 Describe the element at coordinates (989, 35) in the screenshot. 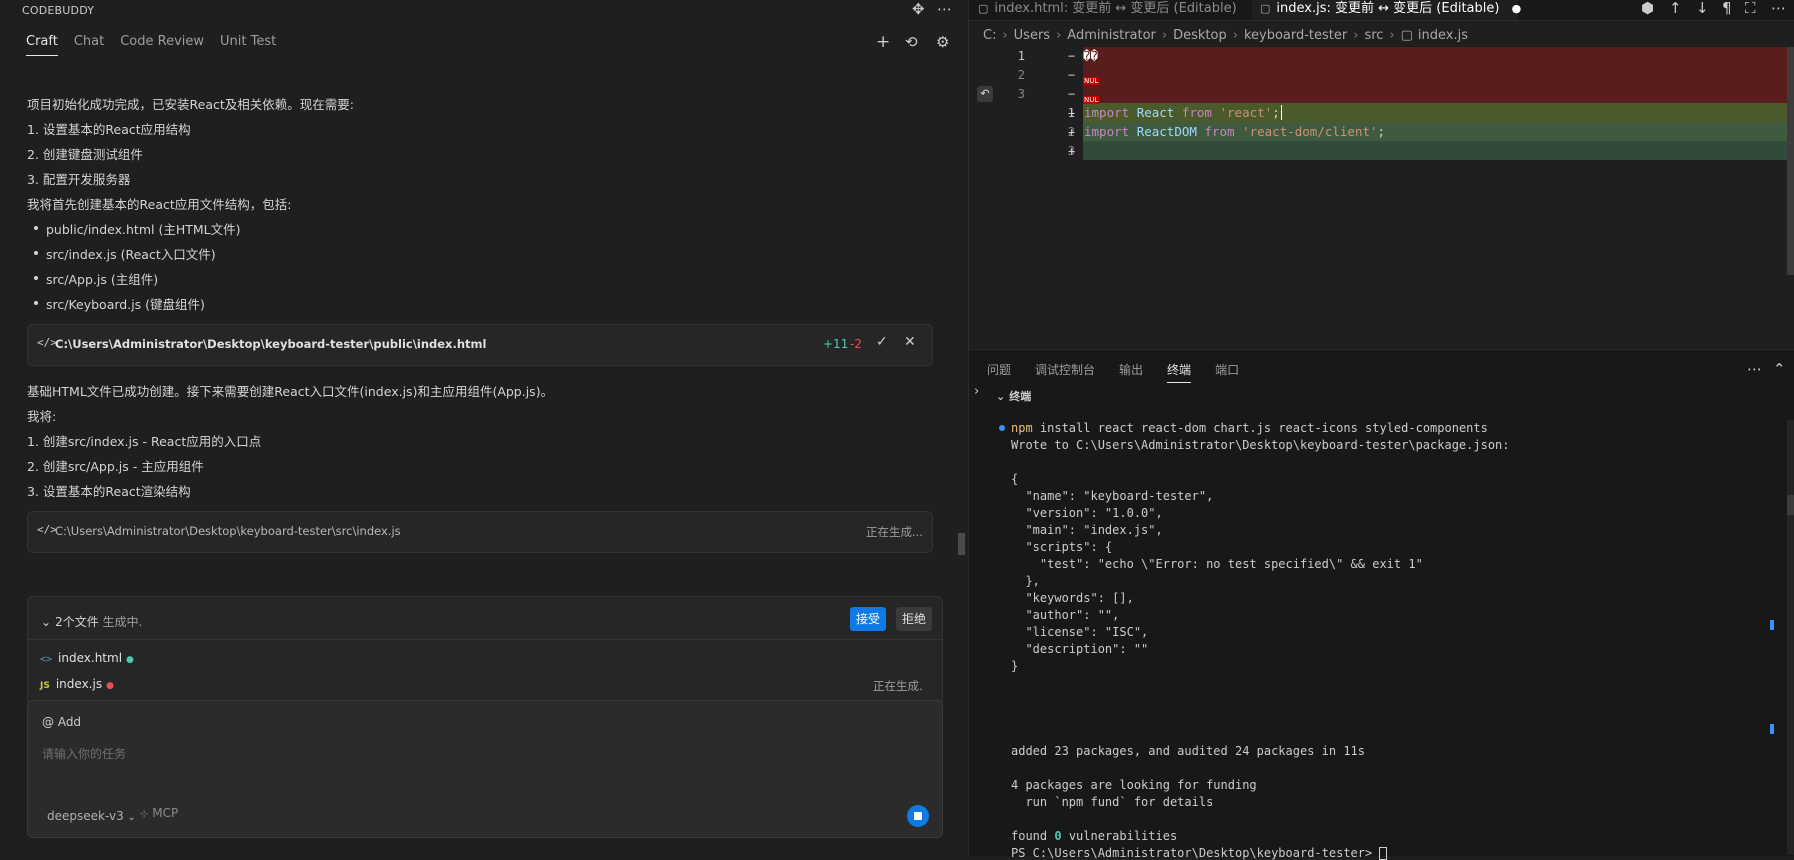

I see `breadcrumb-item: C:` at that location.